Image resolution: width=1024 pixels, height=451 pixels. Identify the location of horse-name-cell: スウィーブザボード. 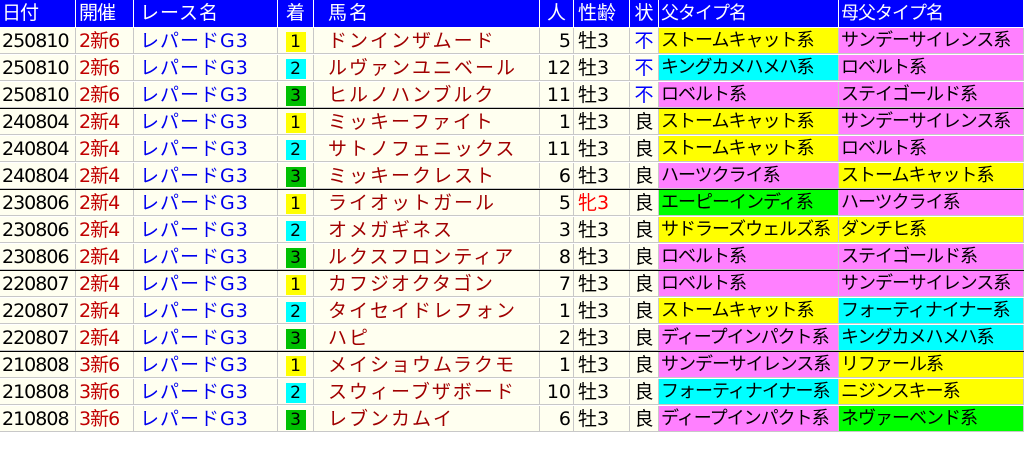
(427, 392).